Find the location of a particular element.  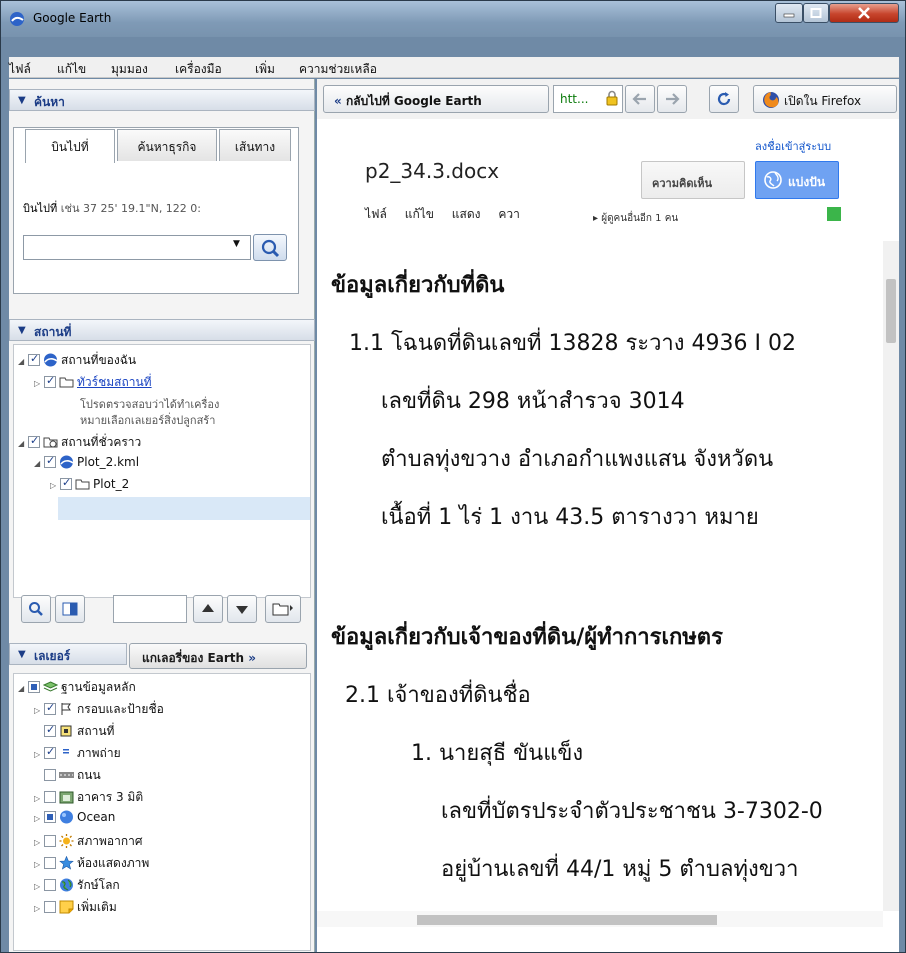

browser-reload-button is located at coordinates (724, 99).